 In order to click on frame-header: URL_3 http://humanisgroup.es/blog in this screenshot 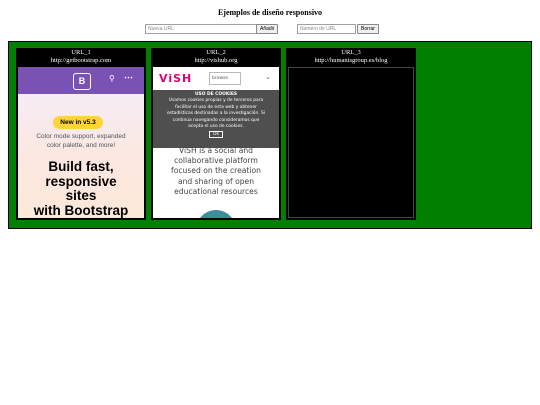, I will do `click(351, 58)`.